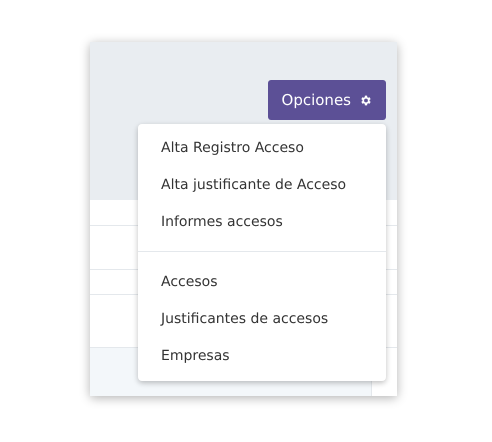 This screenshot has width=492, height=442. What do you see at coordinates (262, 222) in the screenshot?
I see `menu-item: Informes accesos` at bounding box center [262, 222].